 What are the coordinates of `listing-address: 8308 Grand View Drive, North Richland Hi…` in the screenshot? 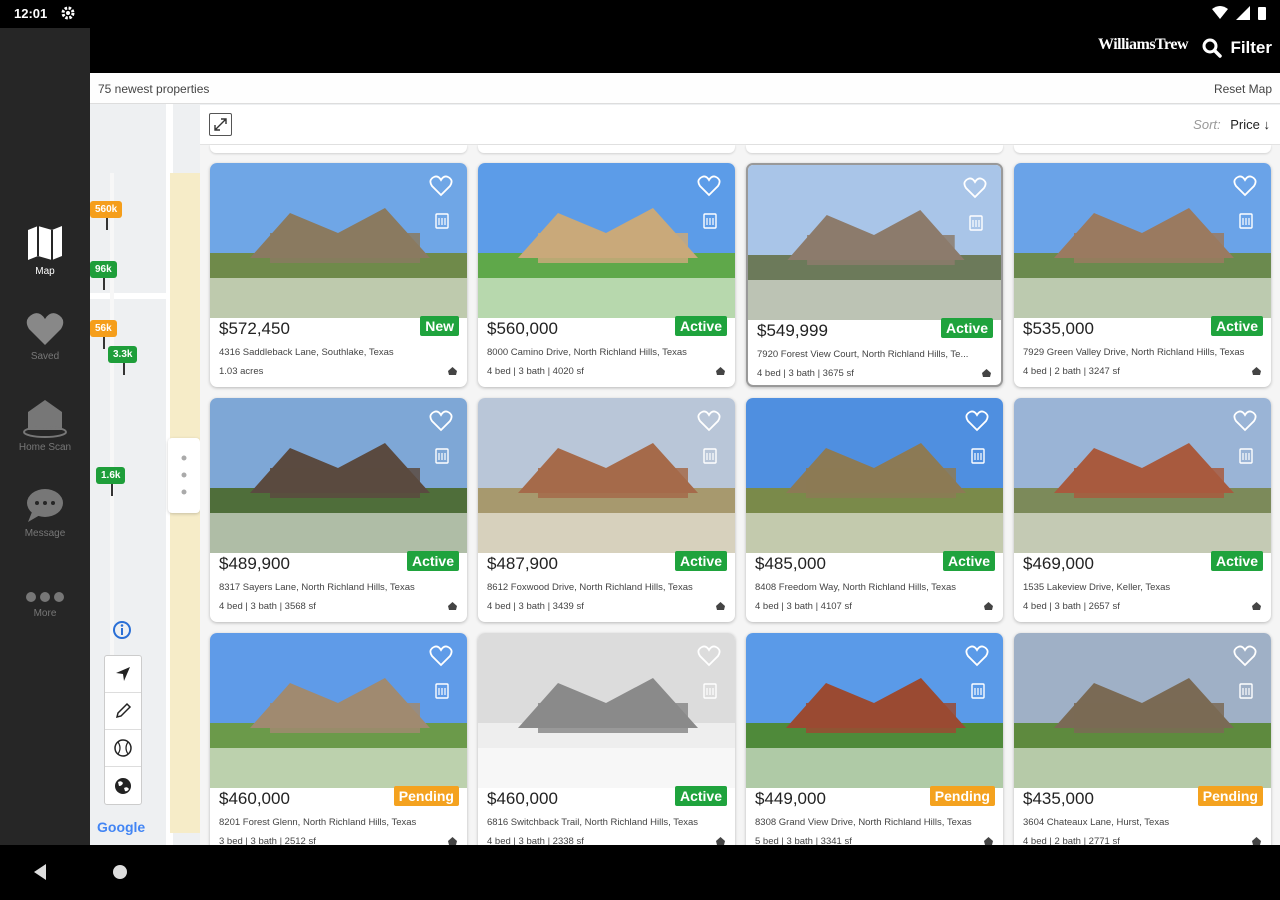 It's located at (863, 822).